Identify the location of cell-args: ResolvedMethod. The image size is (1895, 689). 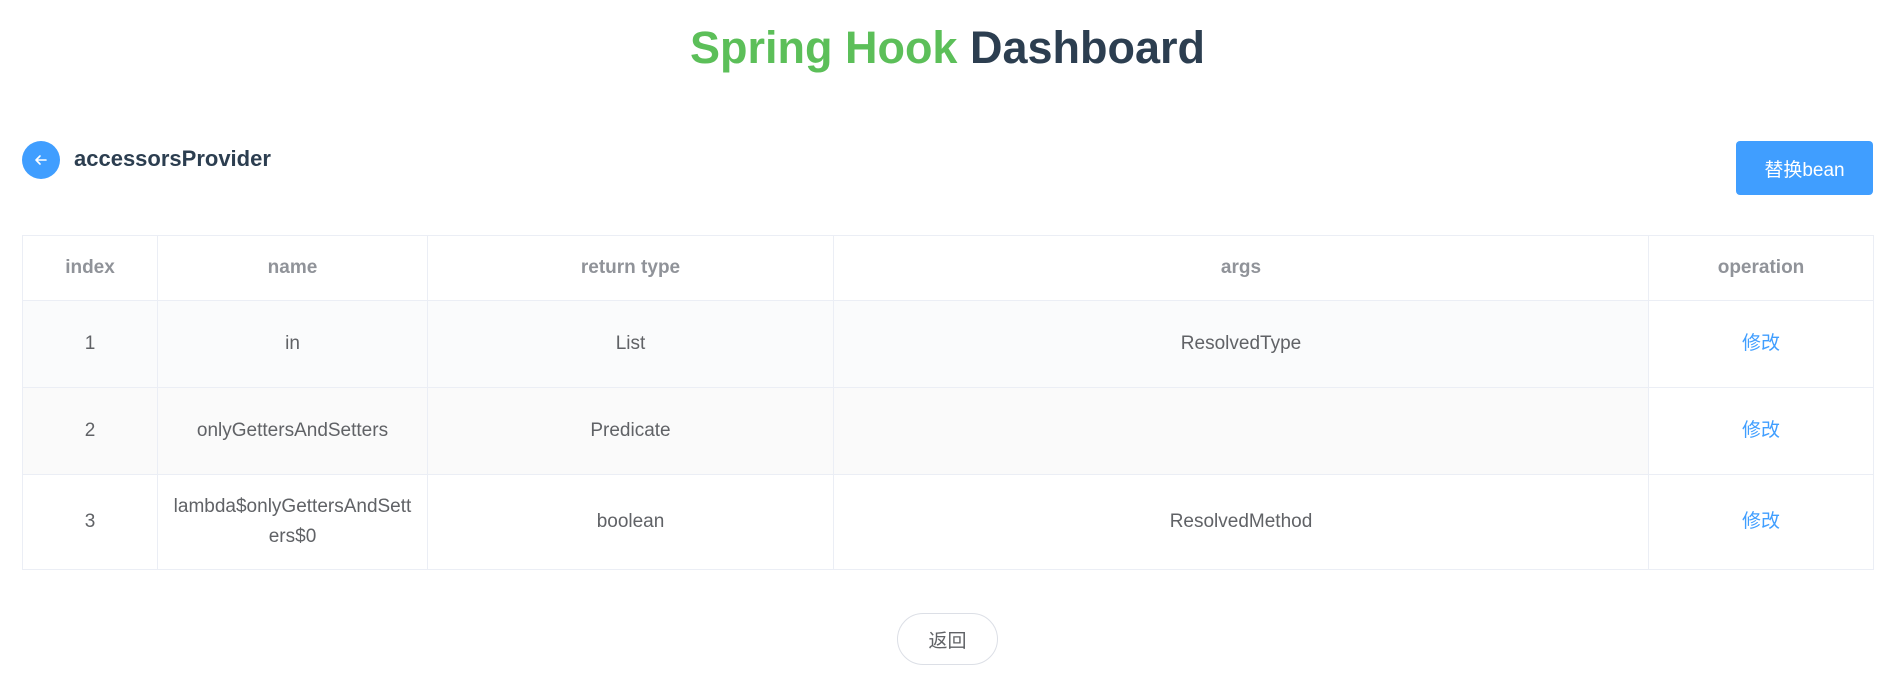
(1241, 522).